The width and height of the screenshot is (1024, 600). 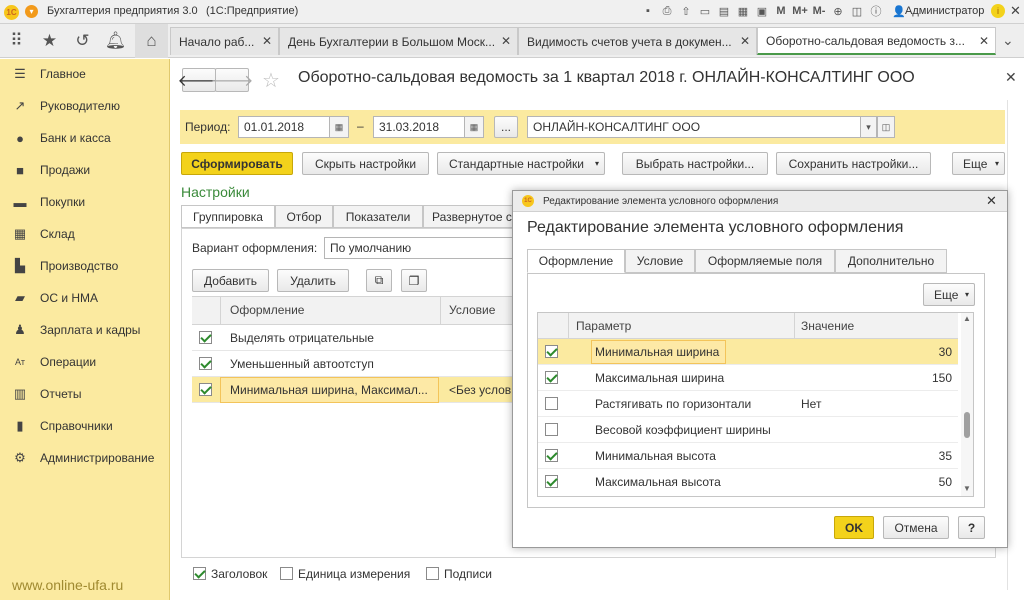 I want to click on hide-settings-button: Скрыть настройки, so click(x=365, y=163).